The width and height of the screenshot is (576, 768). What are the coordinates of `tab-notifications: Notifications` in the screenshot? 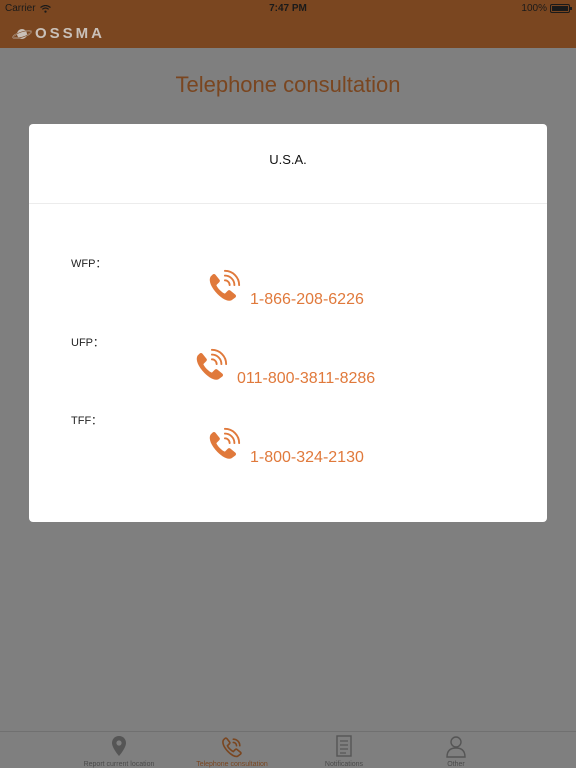 It's located at (344, 751).